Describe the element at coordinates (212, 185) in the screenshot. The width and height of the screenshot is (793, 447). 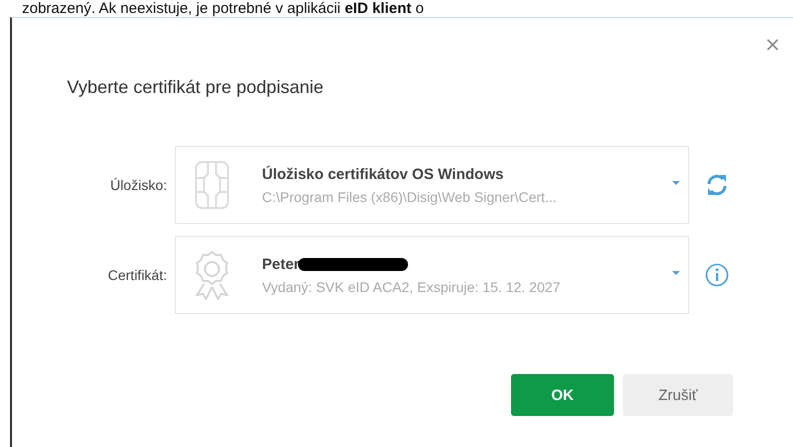
I see `chip-card-icon` at that location.